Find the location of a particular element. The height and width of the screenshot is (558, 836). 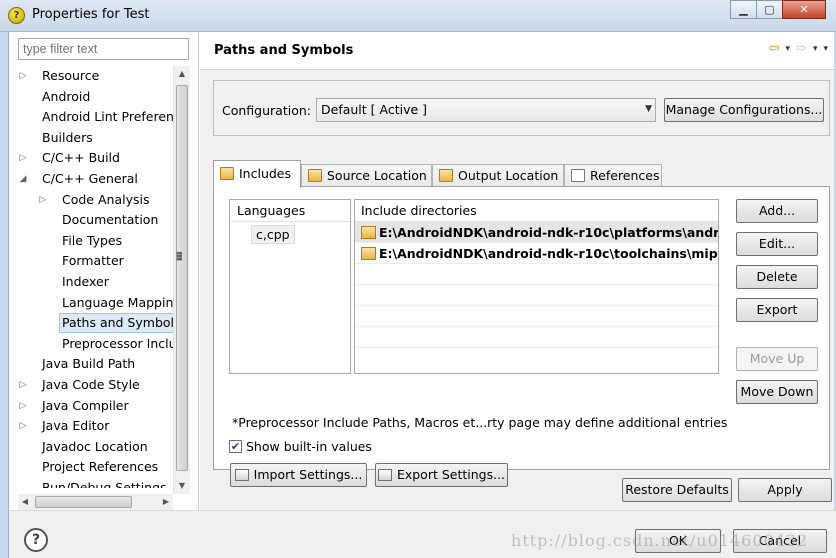

maximize-button: ▢ is located at coordinates (769, 9).